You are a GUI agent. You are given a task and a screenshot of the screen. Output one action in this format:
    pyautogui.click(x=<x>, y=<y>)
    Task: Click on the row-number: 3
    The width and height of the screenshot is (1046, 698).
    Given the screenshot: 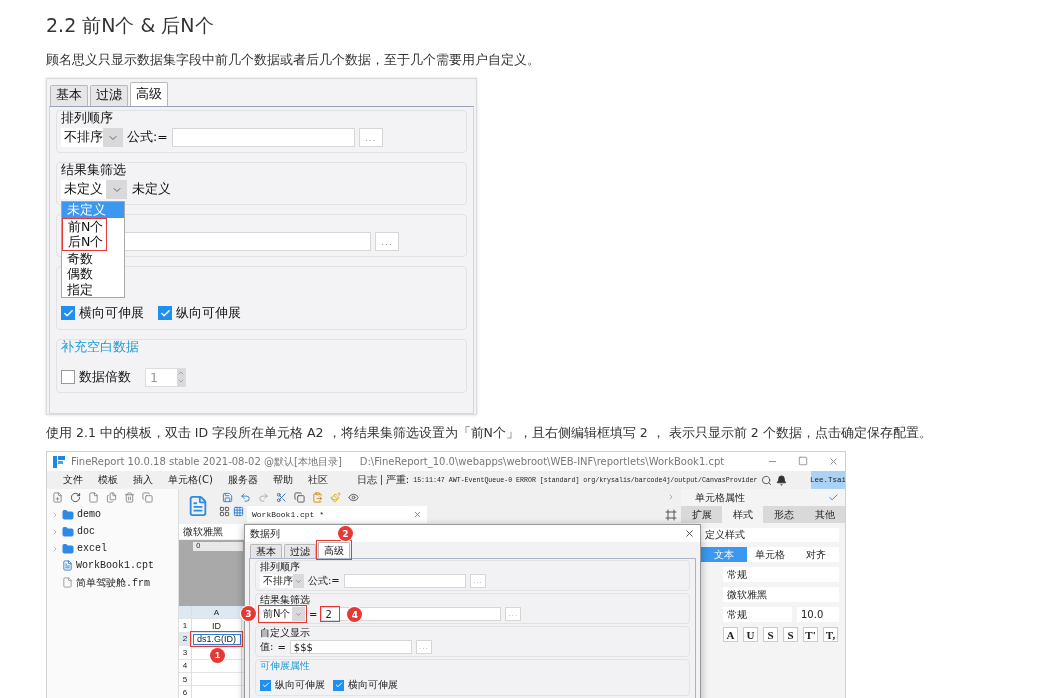 What is the action you would take?
    pyautogui.click(x=185, y=653)
    